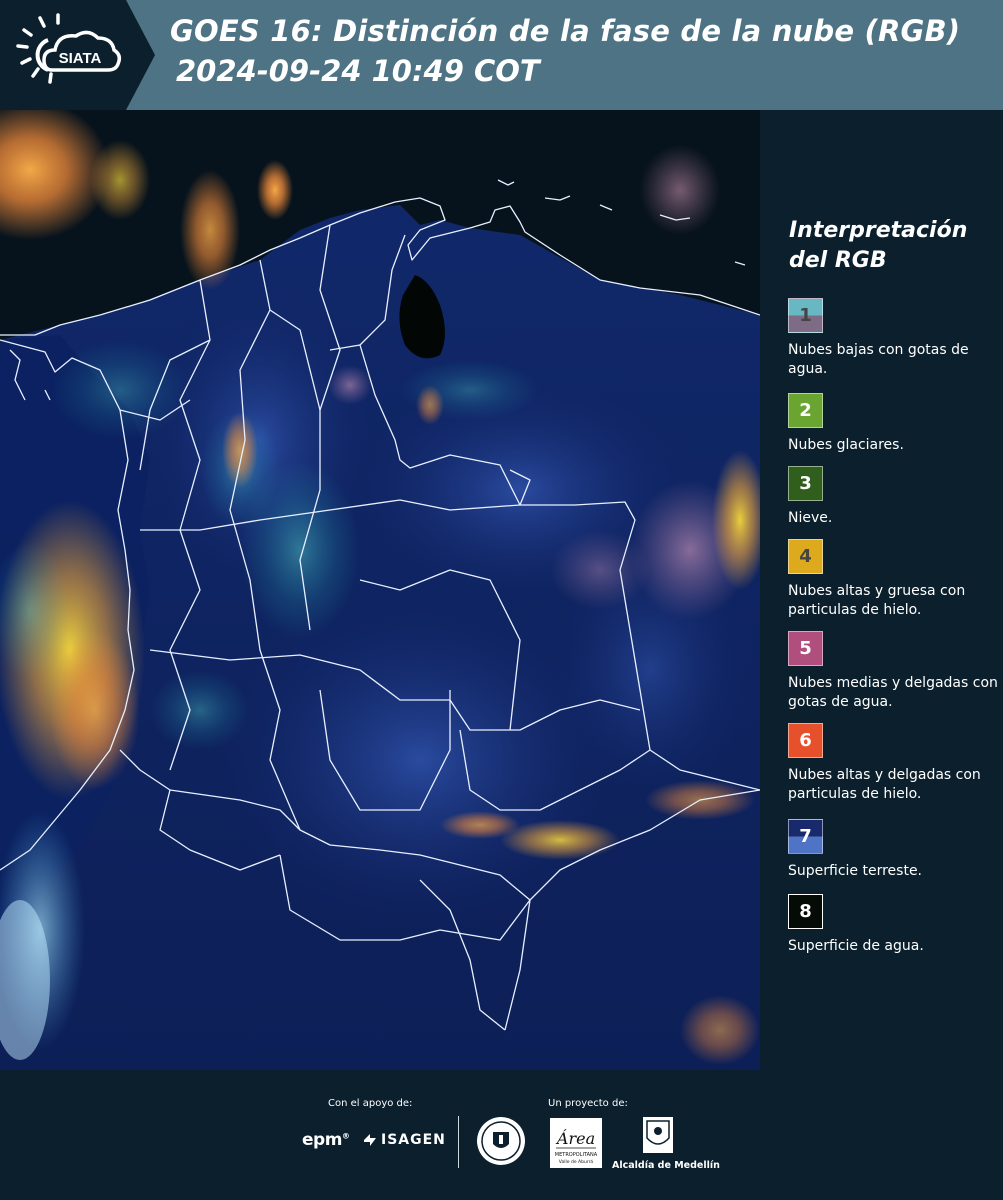  I want to click on legend-swatch-4: 4, so click(805, 556).